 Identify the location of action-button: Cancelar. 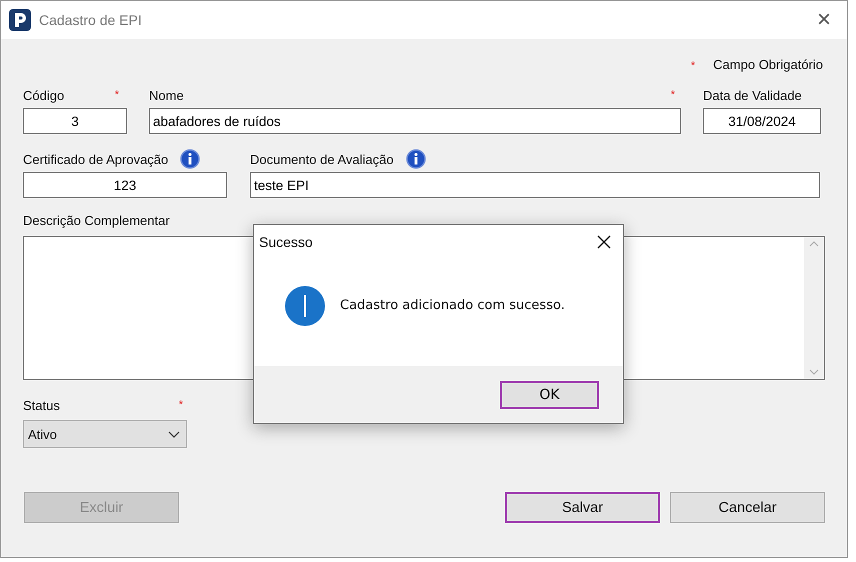
(748, 507).